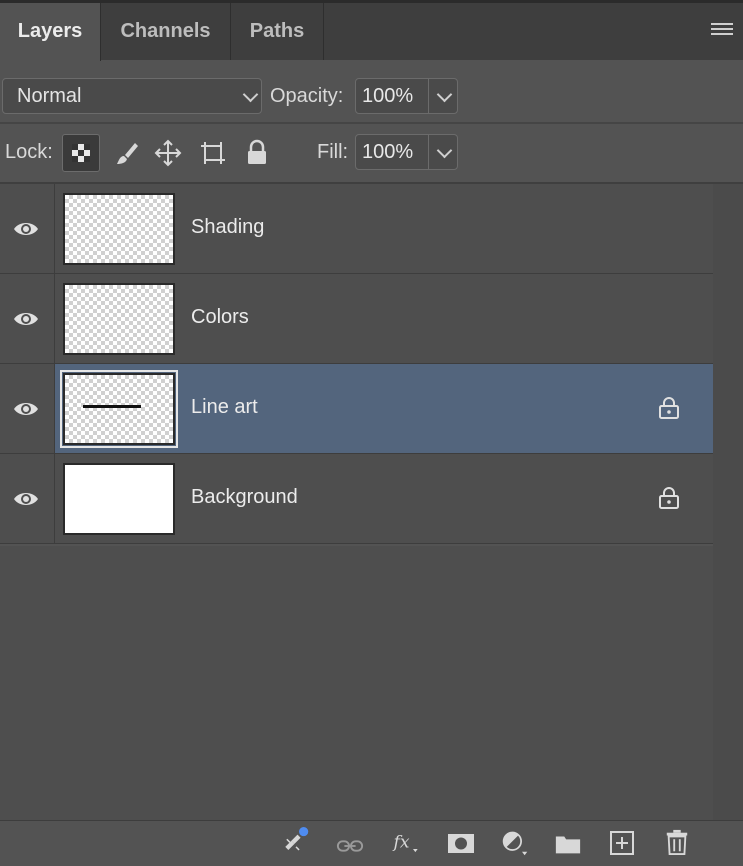 This screenshot has height=866, width=743. I want to click on lock-image-pixels-icon, so click(127, 153).